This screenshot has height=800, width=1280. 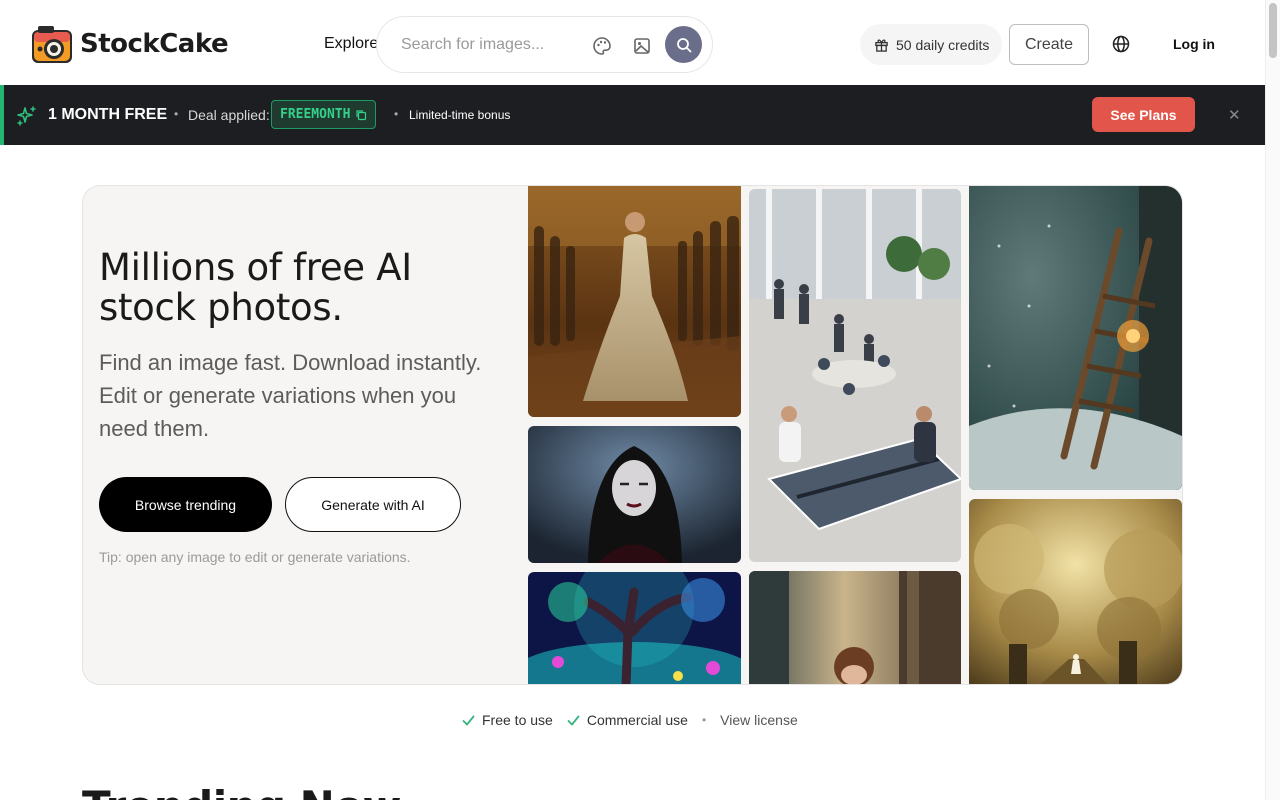 What do you see at coordinates (637, 720) in the screenshot?
I see `commercial-use-label: Commercial use` at bounding box center [637, 720].